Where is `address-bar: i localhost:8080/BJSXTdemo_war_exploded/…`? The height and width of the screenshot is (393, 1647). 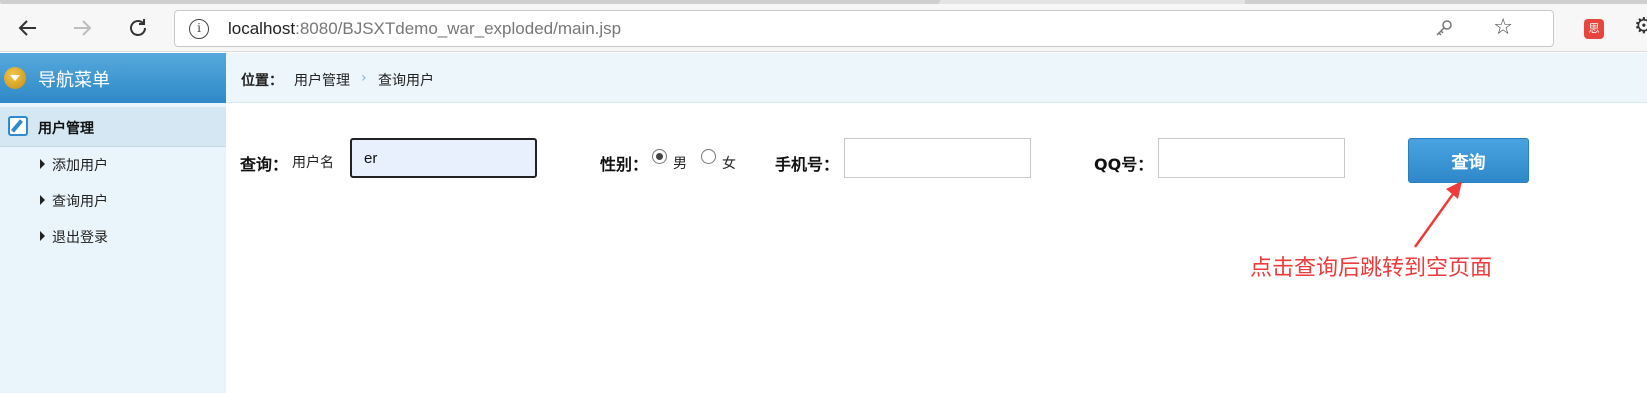 address-bar: i localhost:8080/BJSXTdemo_war_exploded/… is located at coordinates (864, 28).